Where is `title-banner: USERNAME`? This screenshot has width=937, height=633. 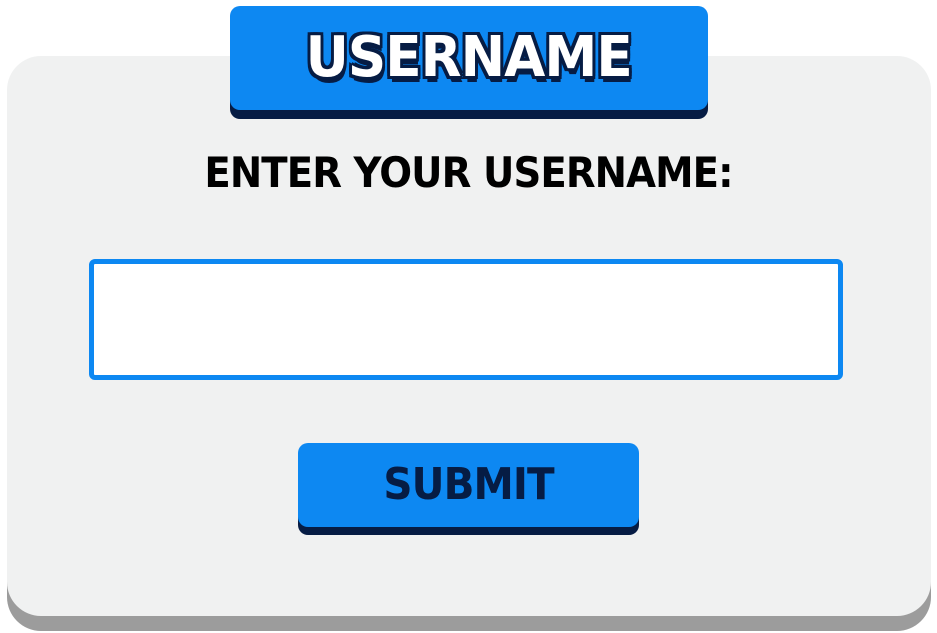
title-banner: USERNAME is located at coordinates (469, 58).